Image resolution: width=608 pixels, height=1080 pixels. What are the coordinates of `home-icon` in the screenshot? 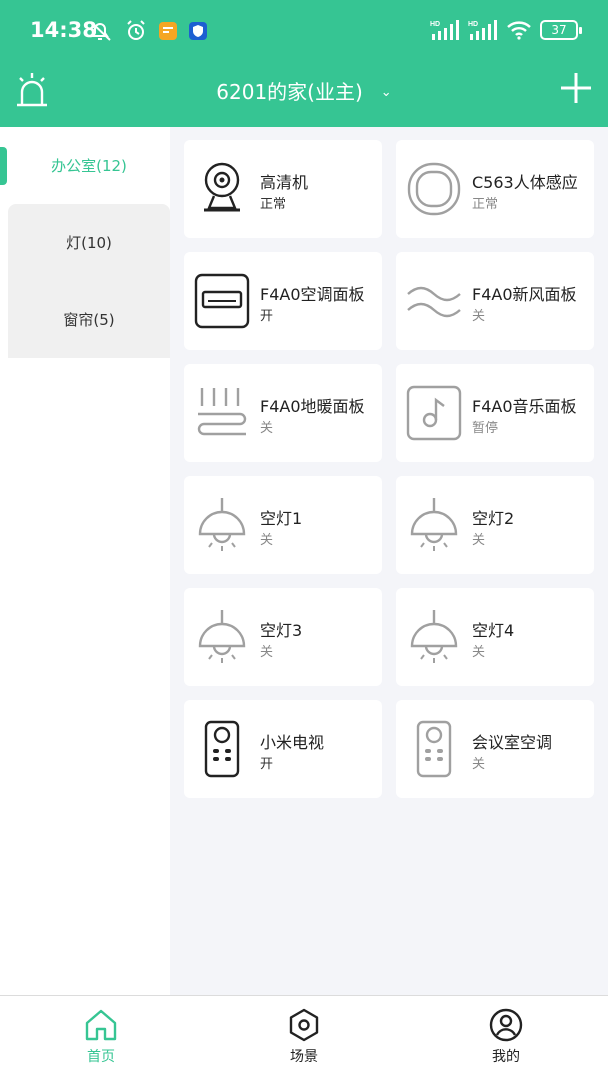 It's located at (101, 1025).